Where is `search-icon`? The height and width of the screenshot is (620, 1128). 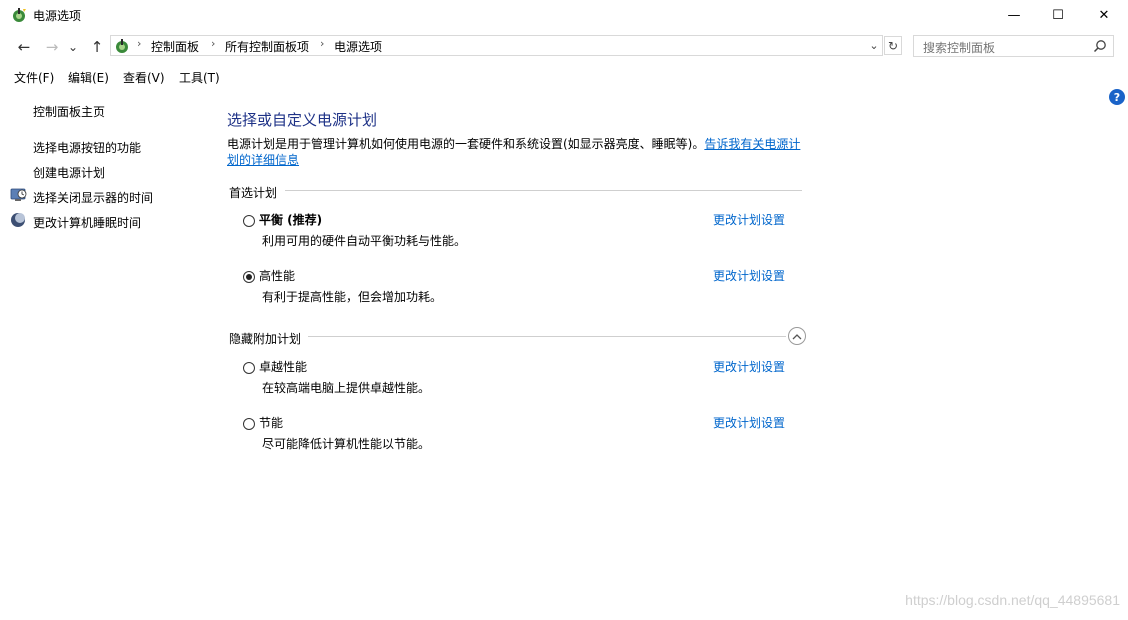
search-icon is located at coordinates (1099, 46).